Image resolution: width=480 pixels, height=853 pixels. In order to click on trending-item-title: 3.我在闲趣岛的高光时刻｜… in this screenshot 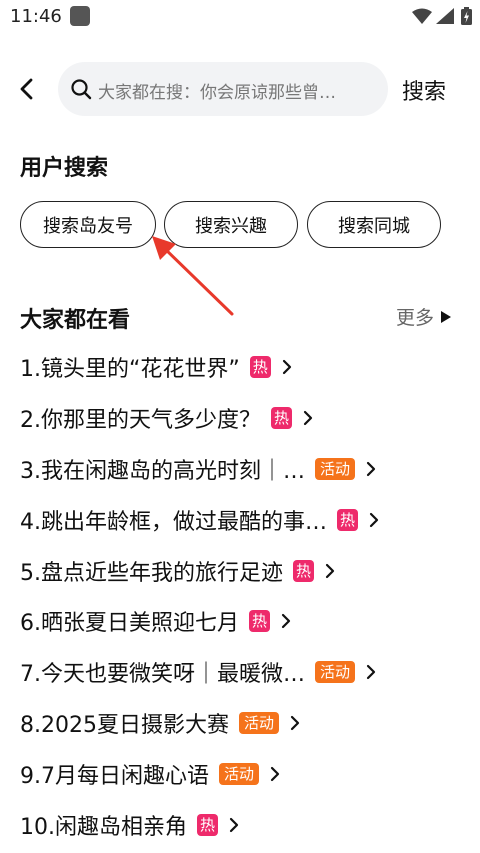, I will do `click(162, 471)`.